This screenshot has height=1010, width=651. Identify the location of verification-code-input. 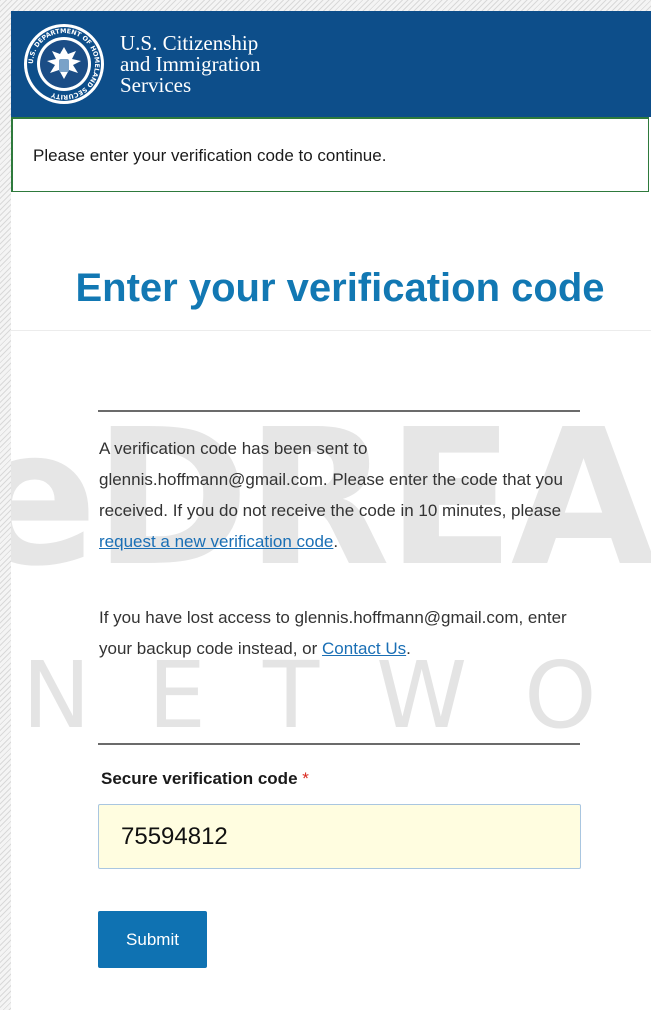
(339, 836).